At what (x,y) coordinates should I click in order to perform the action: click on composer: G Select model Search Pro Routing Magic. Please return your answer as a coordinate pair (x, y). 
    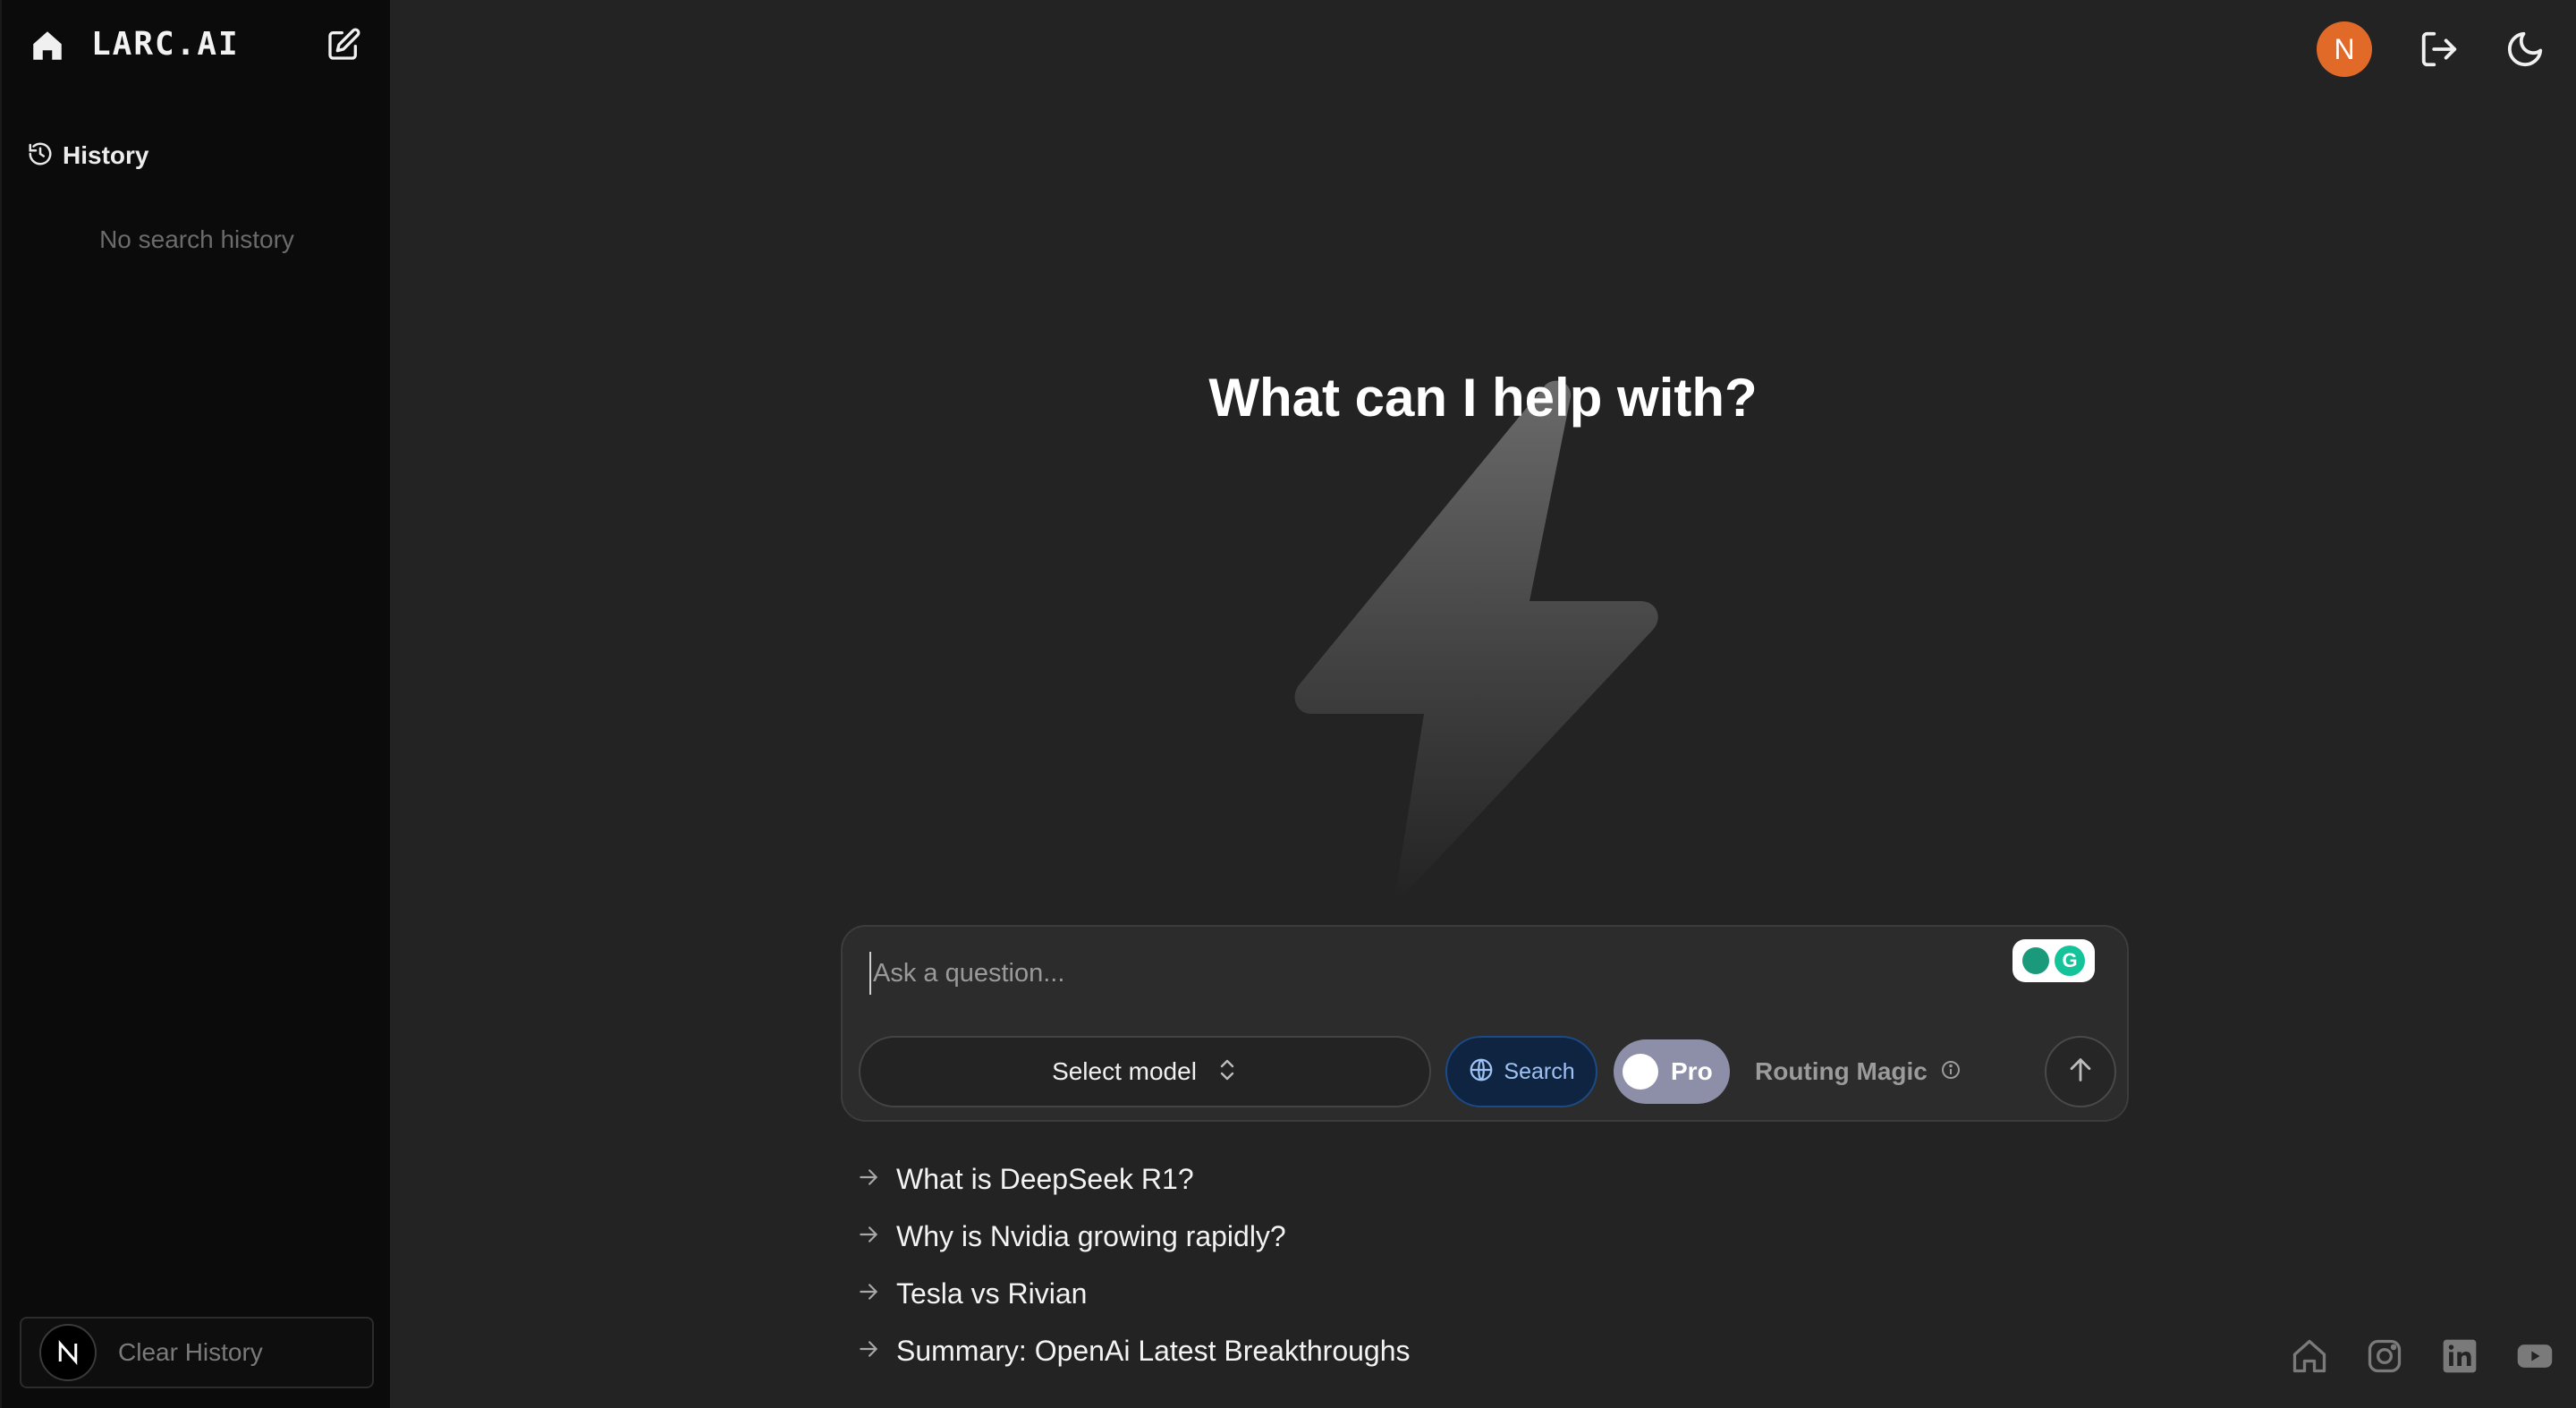
    Looking at the image, I should click on (1485, 1024).